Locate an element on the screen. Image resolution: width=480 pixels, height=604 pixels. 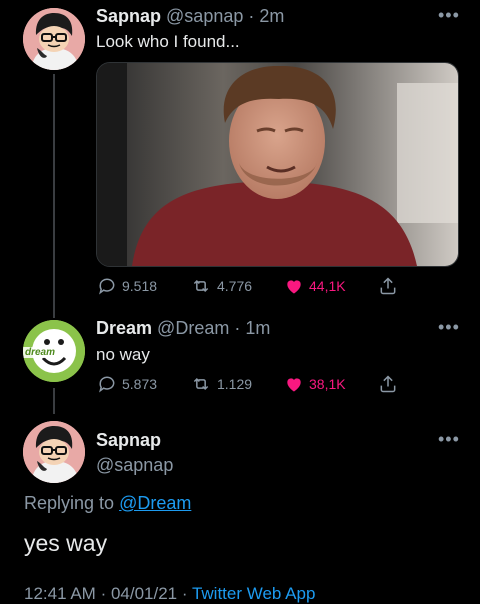
tweet-meta: 12:41 AM · 04/01/21 · Twitter Web App is located at coordinates (169, 594).